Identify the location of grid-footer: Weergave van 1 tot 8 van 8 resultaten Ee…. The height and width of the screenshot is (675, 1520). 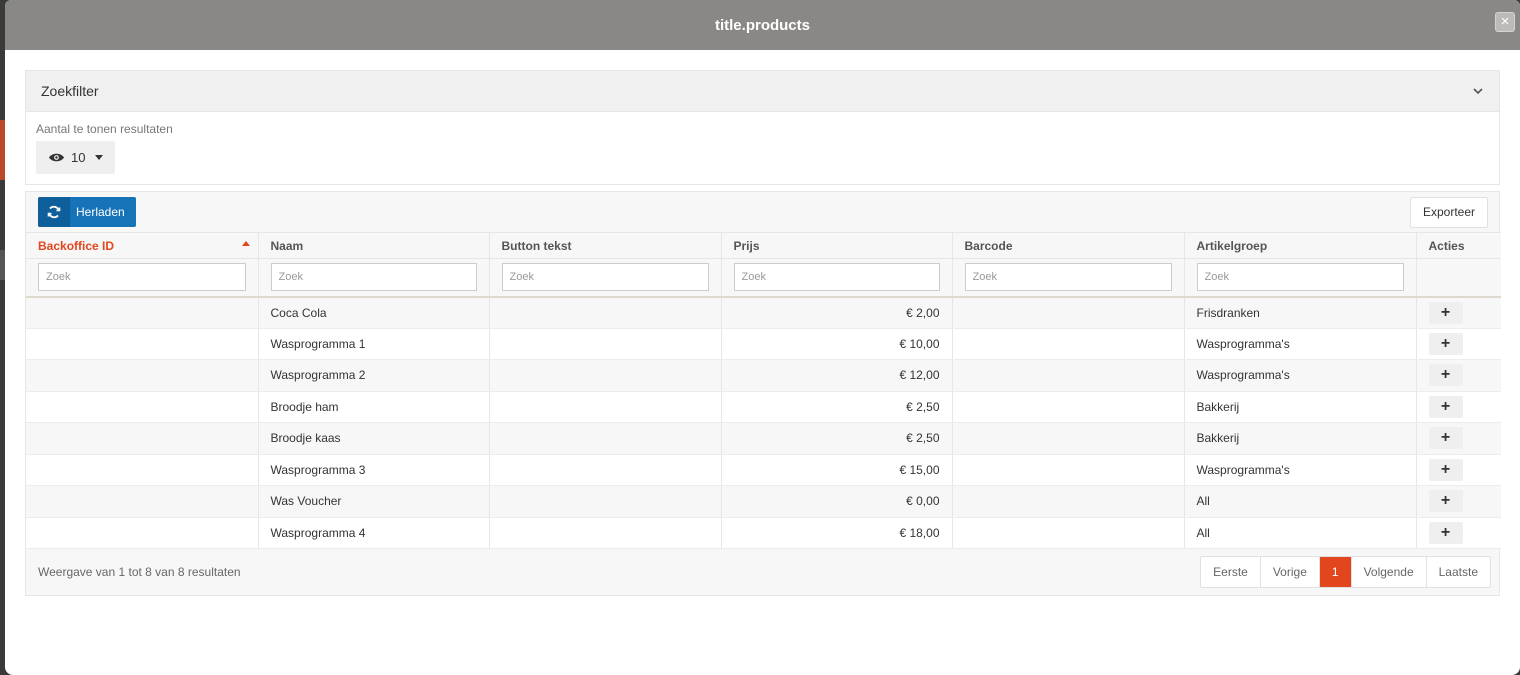
(762, 572).